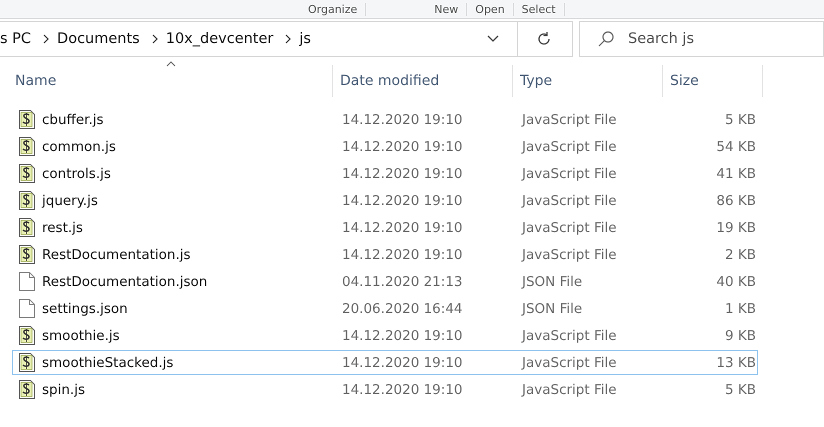 Image resolution: width=824 pixels, height=427 pixels. What do you see at coordinates (125, 282) in the screenshot?
I see `file-name: RestDocumentation.json` at bounding box center [125, 282].